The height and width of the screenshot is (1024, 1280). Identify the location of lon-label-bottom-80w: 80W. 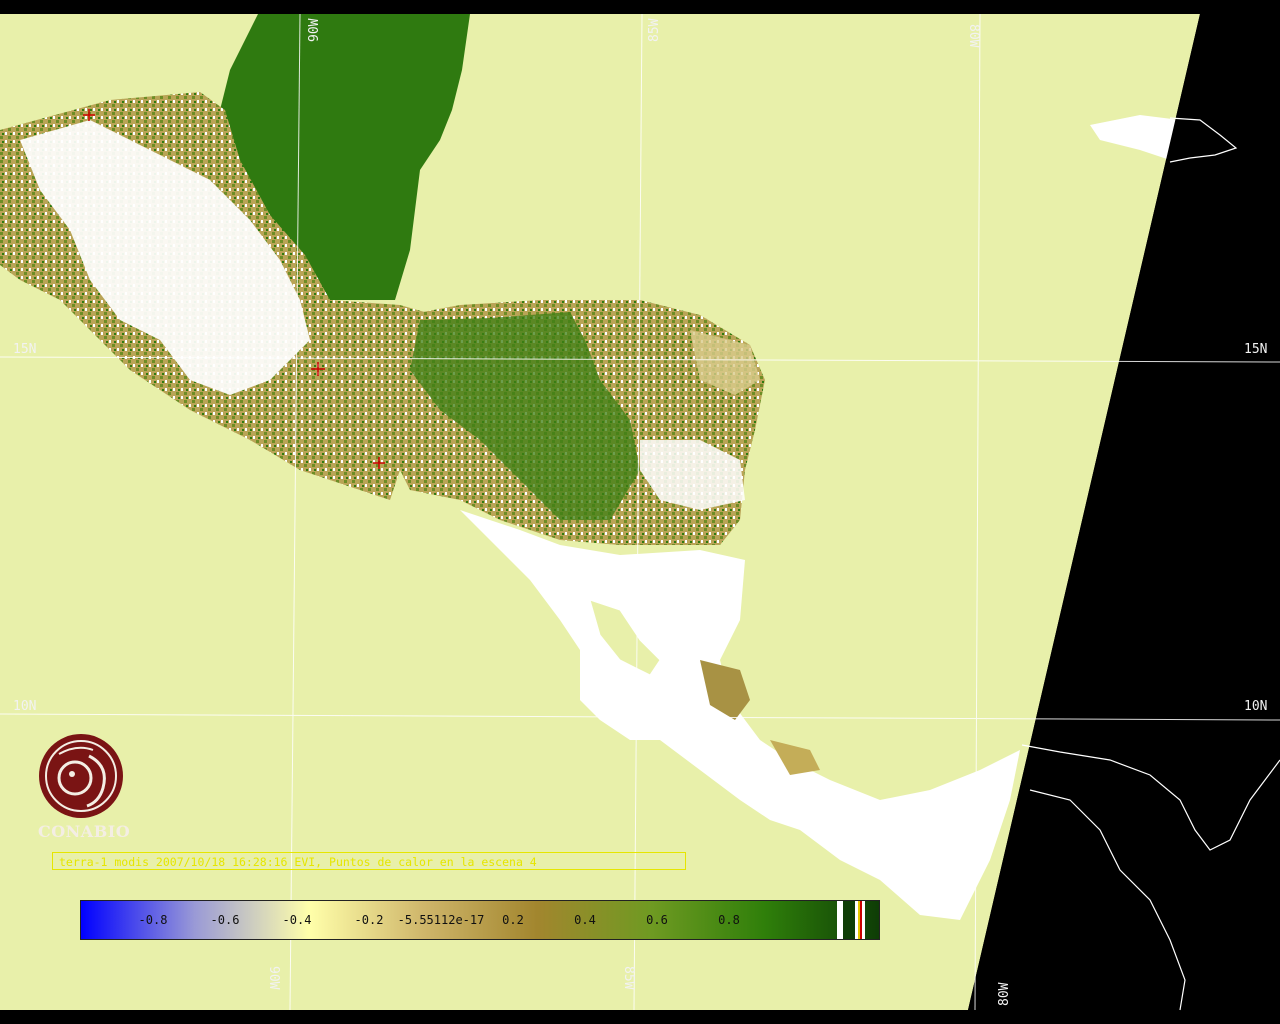
(1004, 994).